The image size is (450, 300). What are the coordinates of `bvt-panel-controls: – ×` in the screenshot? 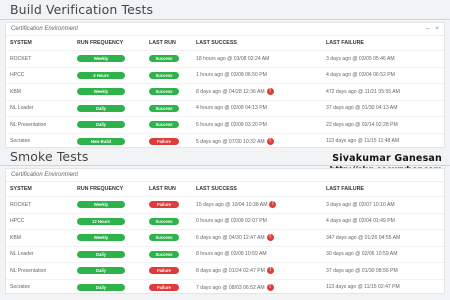 It's located at (430, 29).